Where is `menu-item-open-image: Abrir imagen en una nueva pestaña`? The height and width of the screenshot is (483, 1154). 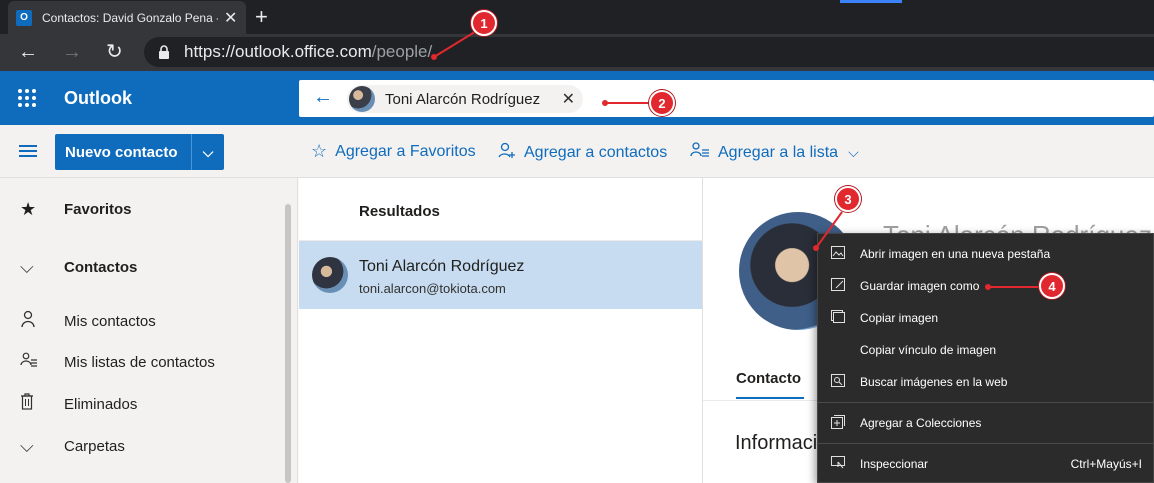 menu-item-open-image: Abrir imagen en una nueva pestaña is located at coordinates (985, 254).